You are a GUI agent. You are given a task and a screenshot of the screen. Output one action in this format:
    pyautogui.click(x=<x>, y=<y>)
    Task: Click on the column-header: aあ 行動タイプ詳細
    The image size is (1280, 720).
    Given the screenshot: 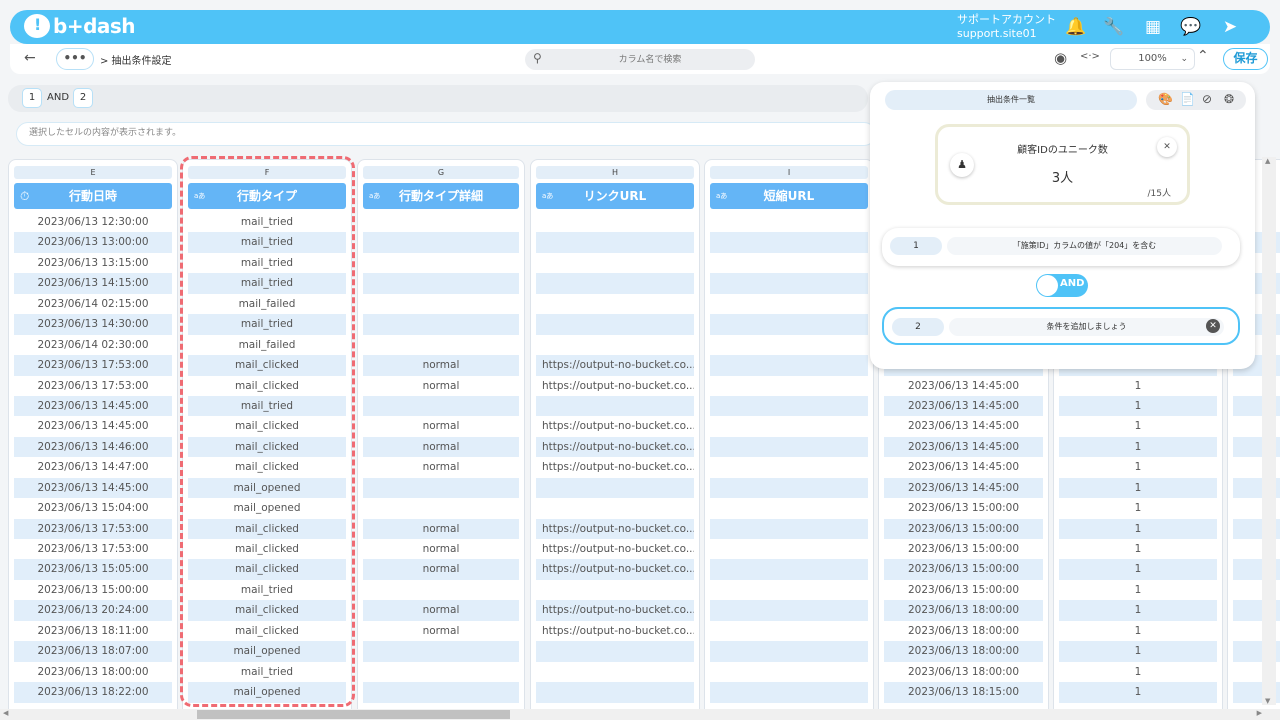 What is the action you would take?
    pyautogui.click(x=441, y=196)
    